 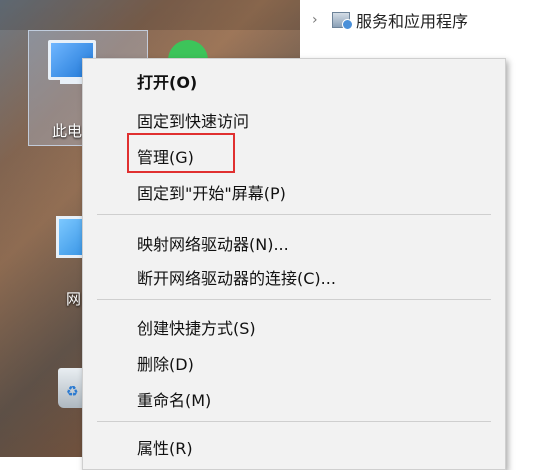 I want to click on menu-item-properties: 属性(R), so click(x=165, y=447).